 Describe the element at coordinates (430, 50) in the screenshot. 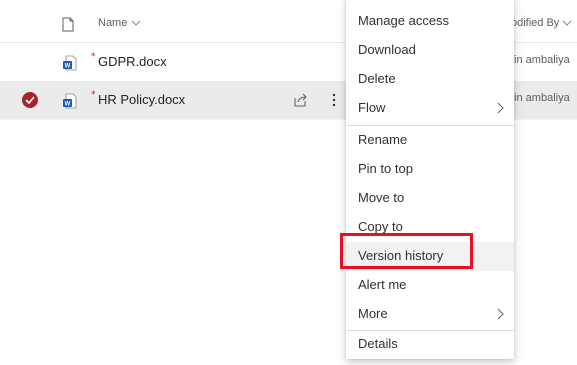

I see `menu-item-download: Download` at that location.